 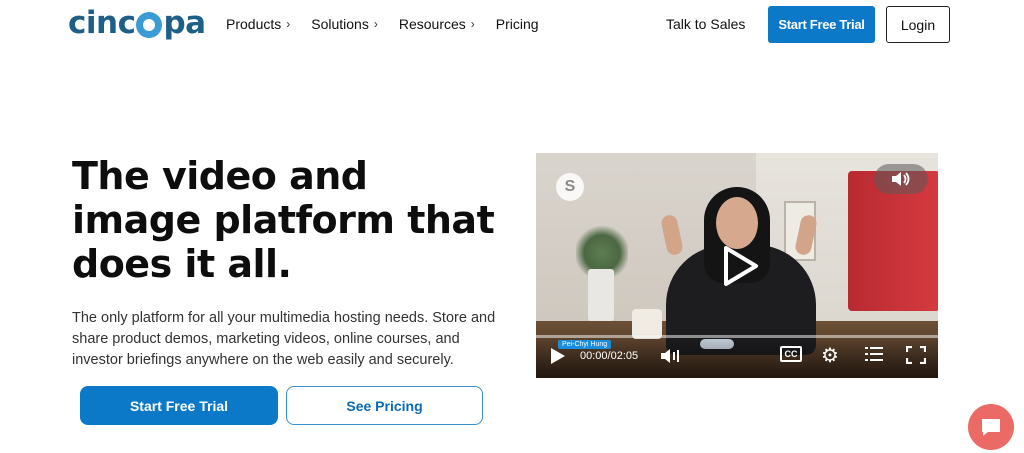 I want to click on cincopa-logo: cinc pa, so click(x=137, y=23).